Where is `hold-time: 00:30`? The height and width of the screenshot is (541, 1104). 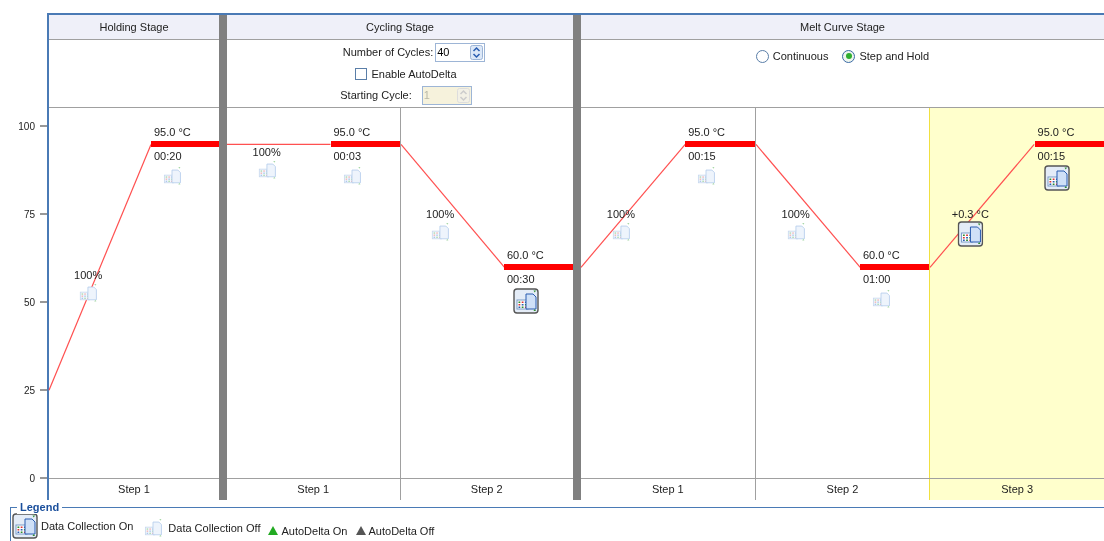
hold-time: 00:30 is located at coordinates (521, 279).